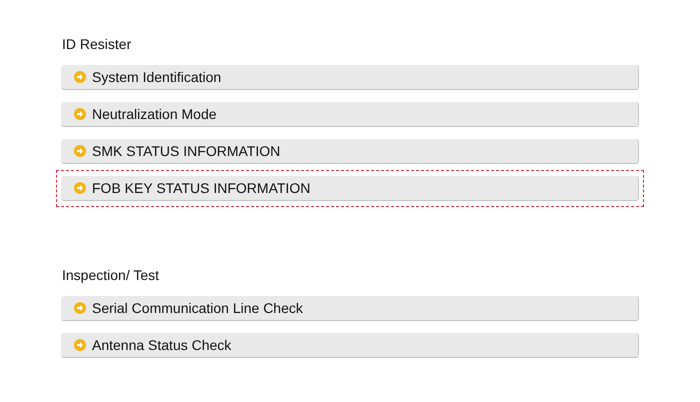  What do you see at coordinates (350, 308) in the screenshot?
I see `menu-item: Serial Communication Line Check` at bounding box center [350, 308].